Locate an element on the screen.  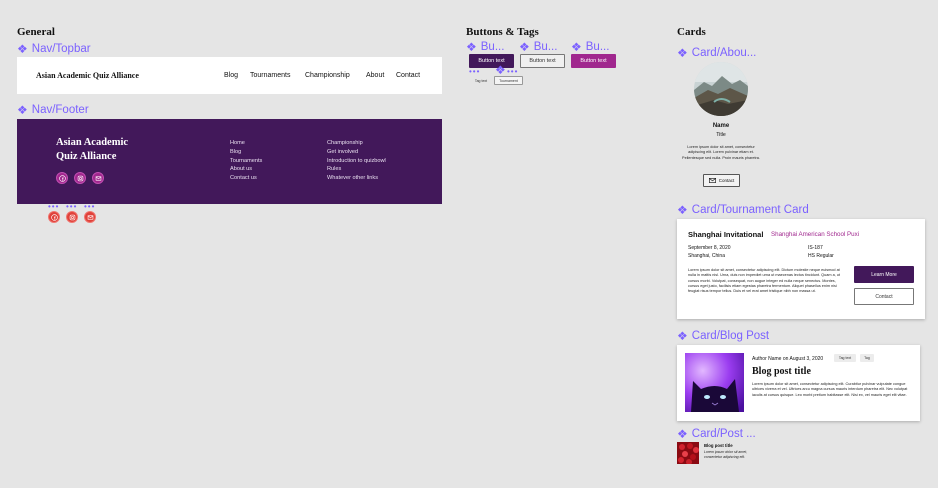
learn-more-button: Learn More is located at coordinates (884, 274).